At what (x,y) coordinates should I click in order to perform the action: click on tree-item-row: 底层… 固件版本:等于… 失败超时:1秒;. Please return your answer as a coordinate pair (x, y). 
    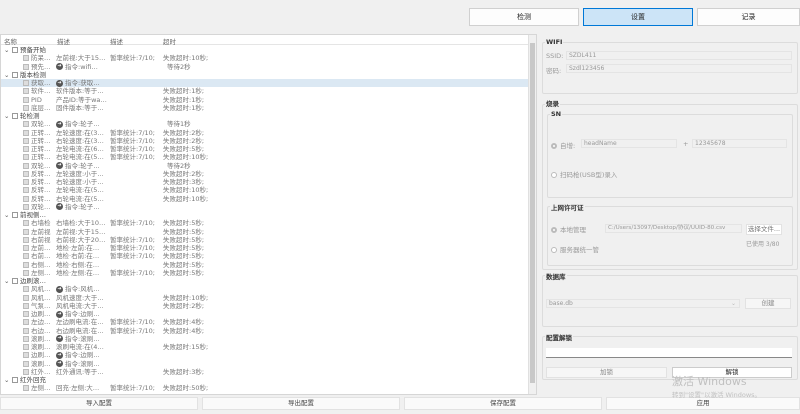
    Looking at the image, I should click on (265, 108).